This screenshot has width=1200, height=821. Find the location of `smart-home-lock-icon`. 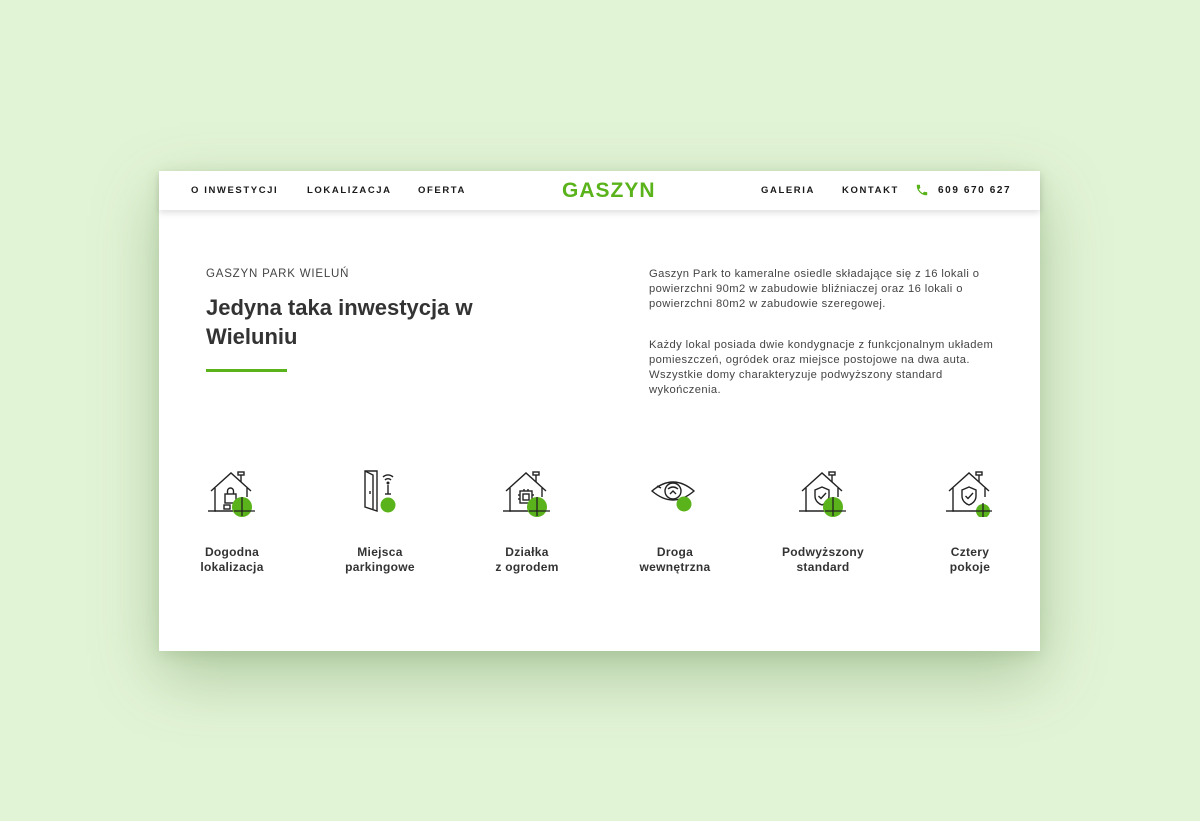

smart-home-lock-icon is located at coordinates (231, 494).